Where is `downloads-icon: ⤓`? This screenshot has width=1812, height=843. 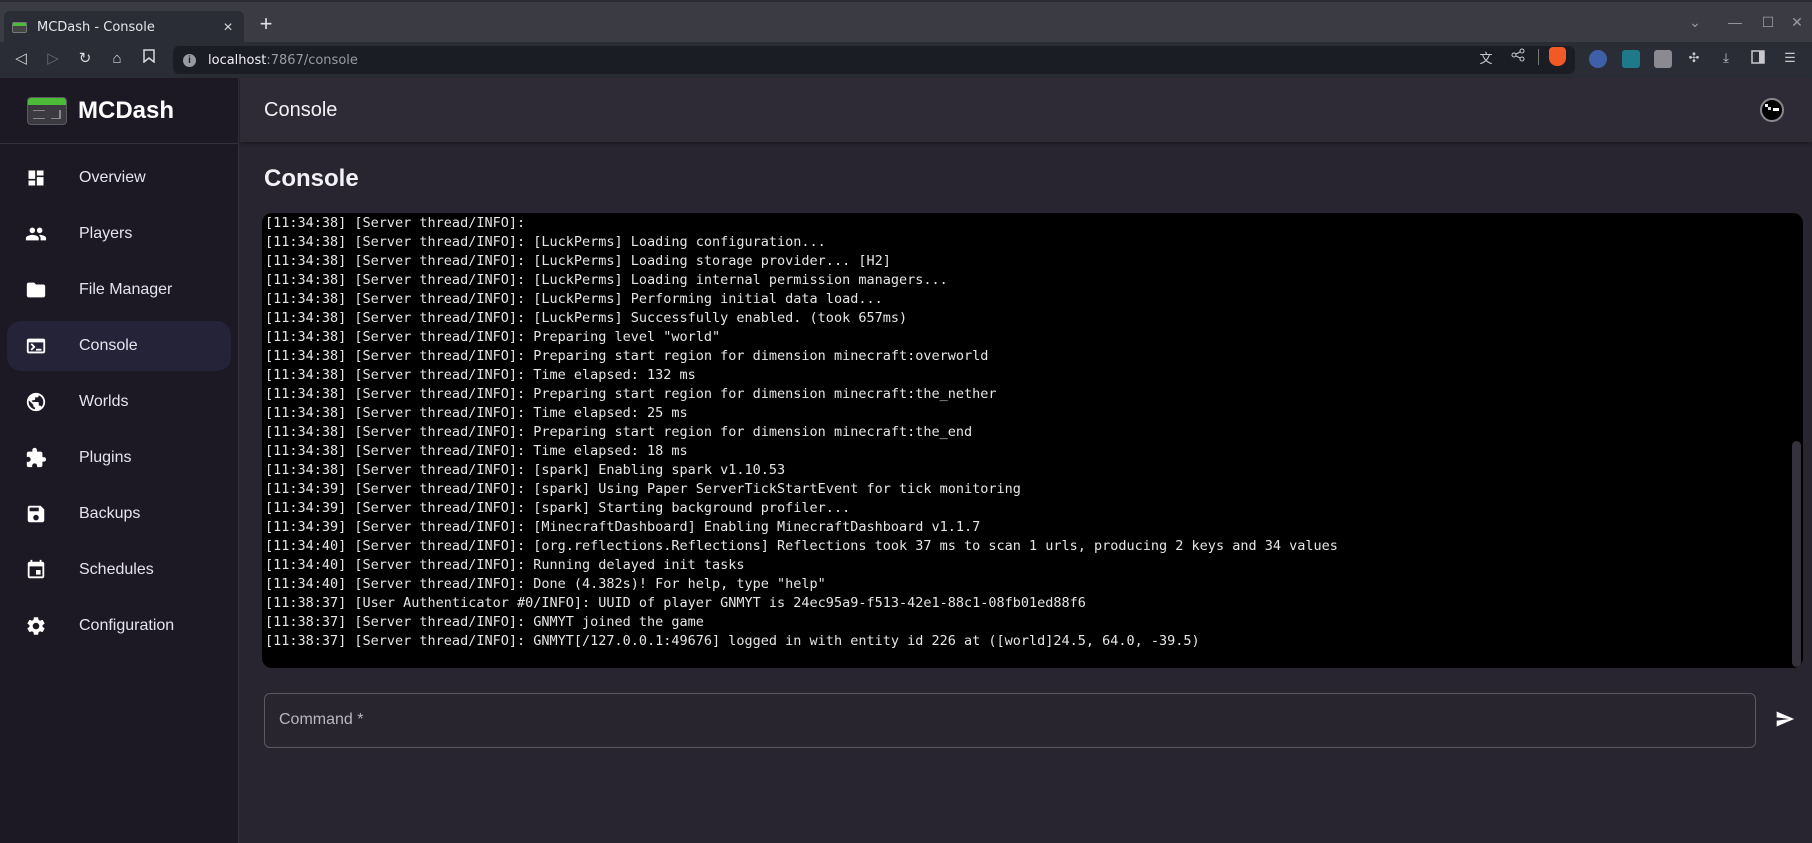 downloads-icon: ⤓ is located at coordinates (1726, 58).